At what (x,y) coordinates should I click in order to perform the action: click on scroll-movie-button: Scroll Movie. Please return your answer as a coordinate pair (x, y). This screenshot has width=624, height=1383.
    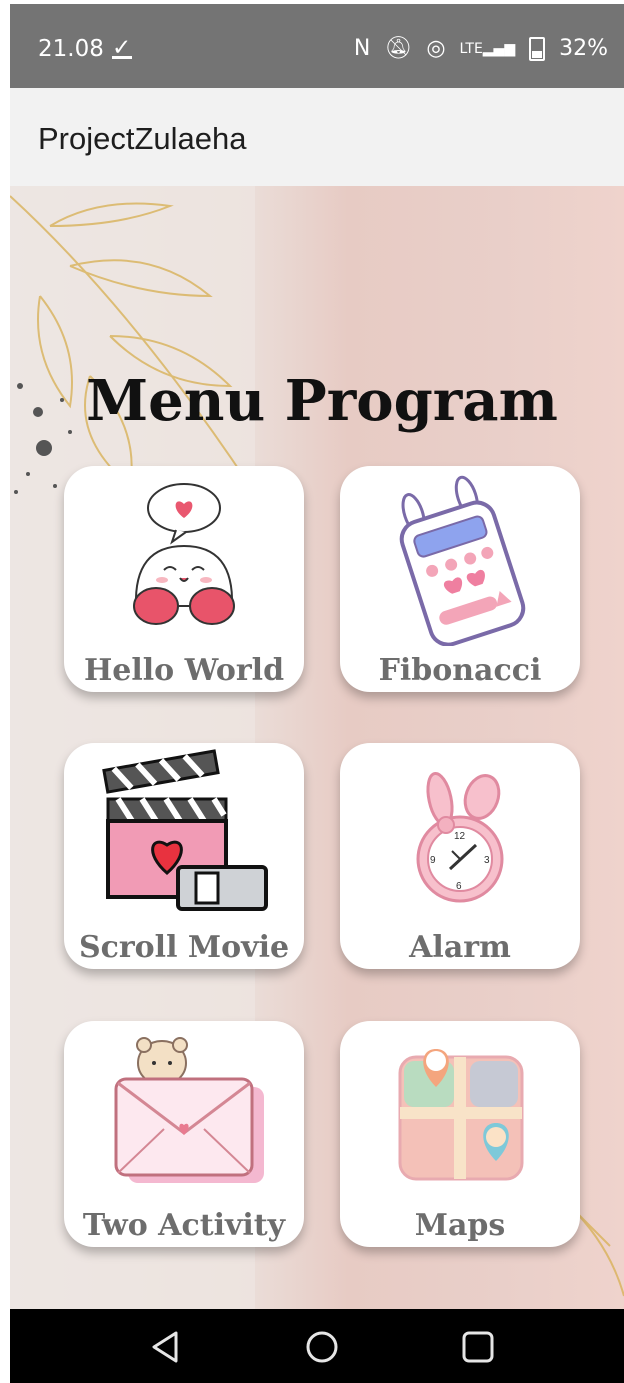
    Looking at the image, I should click on (184, 856).